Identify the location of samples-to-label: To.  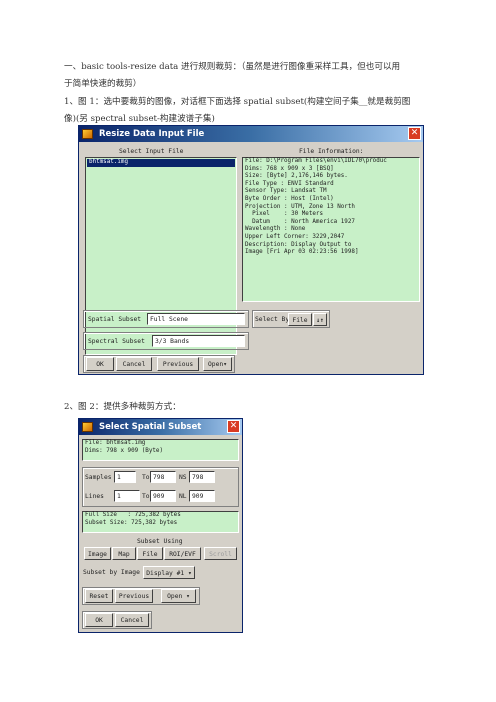
(146, 477).